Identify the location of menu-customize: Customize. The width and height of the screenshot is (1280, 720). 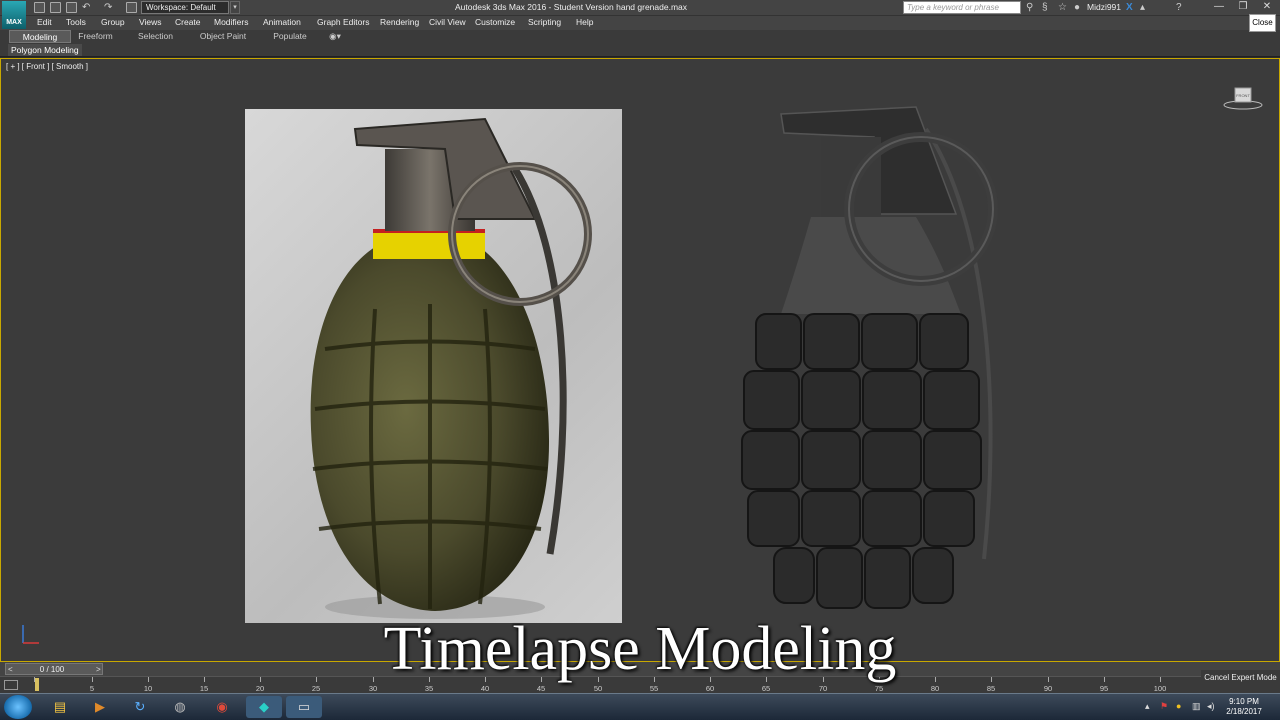
(495, 22).